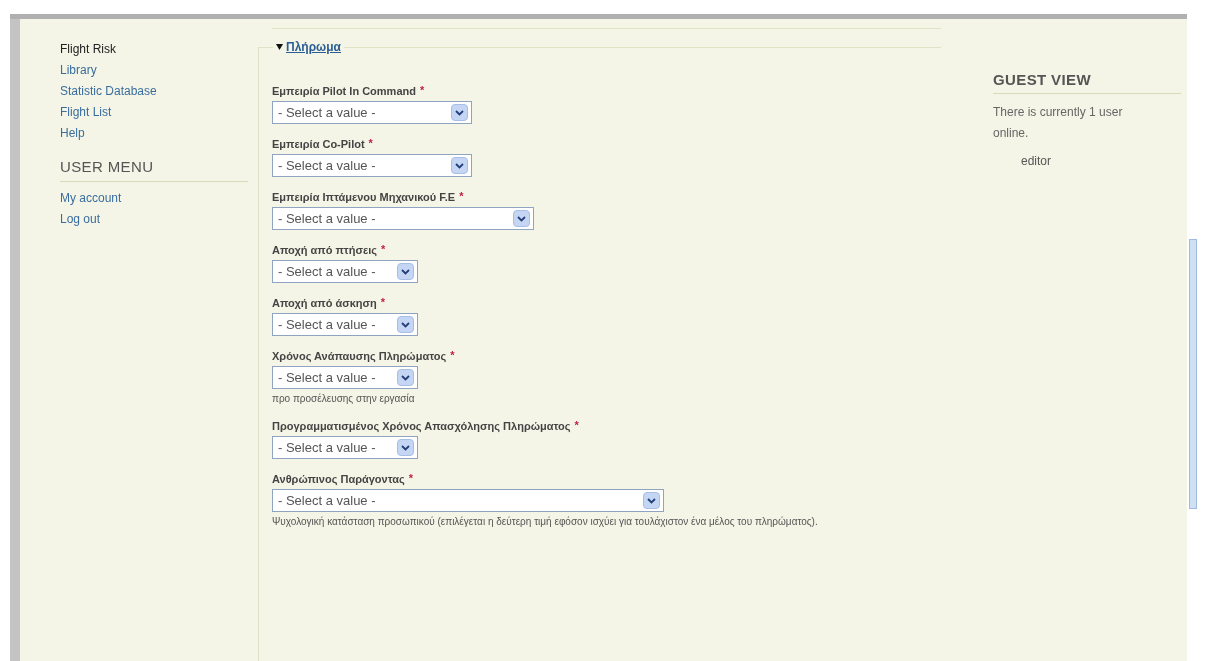 The width and height of the screenshot is (1209, 661). I want to click on section-toggle: Πλήρωμα, so click(308, 47).